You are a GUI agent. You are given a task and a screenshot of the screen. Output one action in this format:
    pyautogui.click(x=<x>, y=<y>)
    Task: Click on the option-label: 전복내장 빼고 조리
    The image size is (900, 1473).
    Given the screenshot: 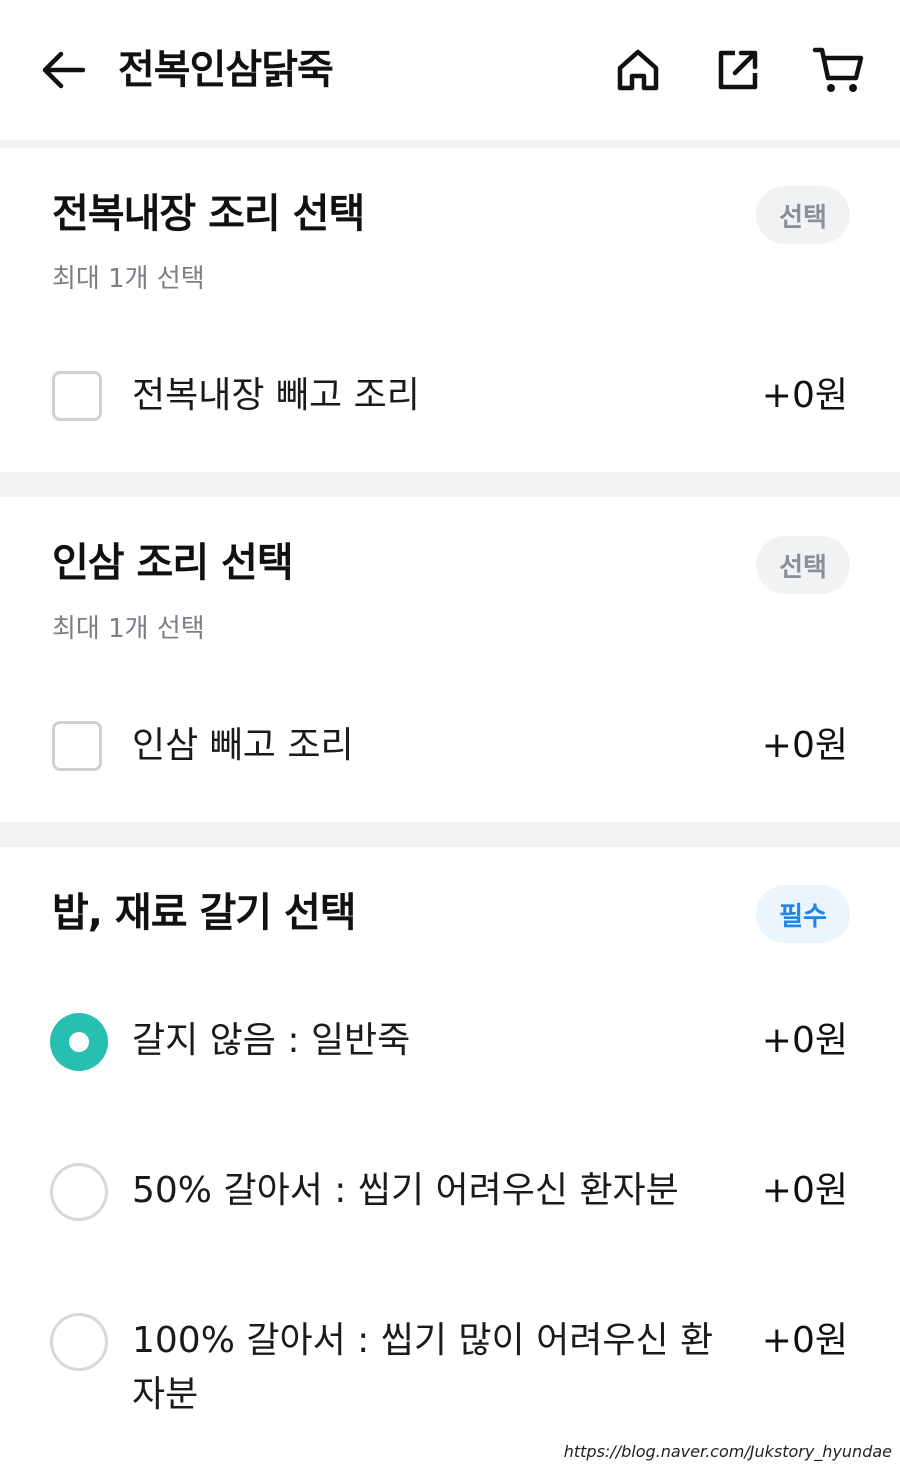 What is the action you would take?
    pyautogui.click(x=276, y=395)
    